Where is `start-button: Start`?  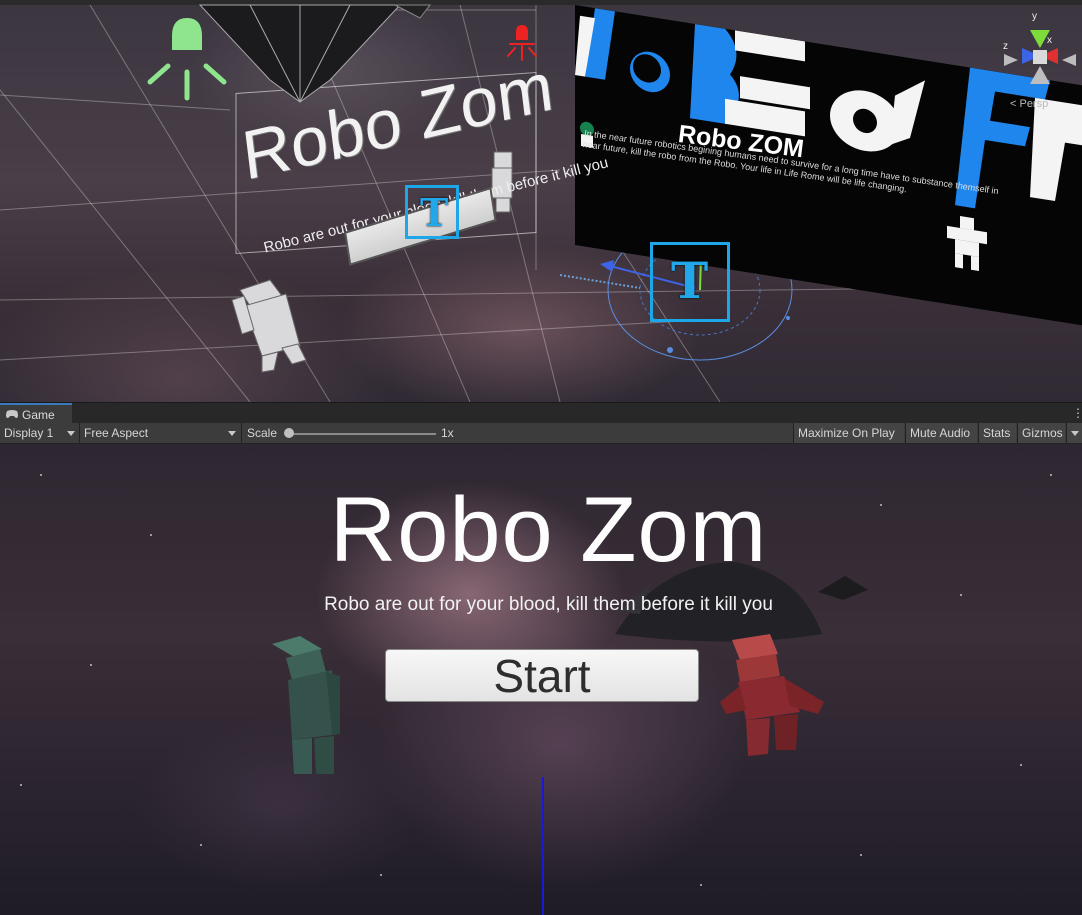
start-button: Start is located at coordinates (542, 675).